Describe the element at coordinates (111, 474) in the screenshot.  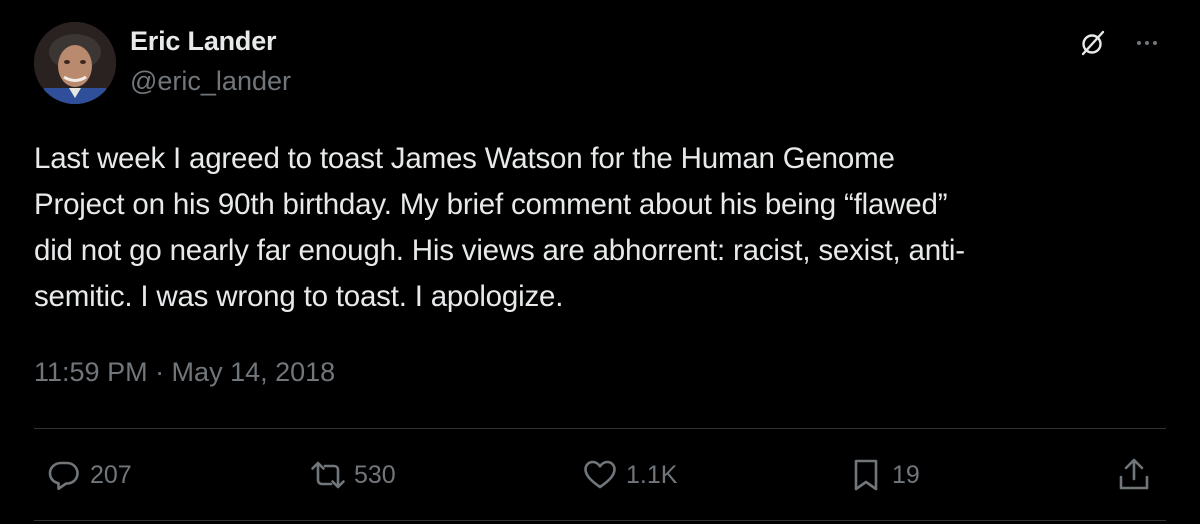
I see `reply-count: 207` at that location.